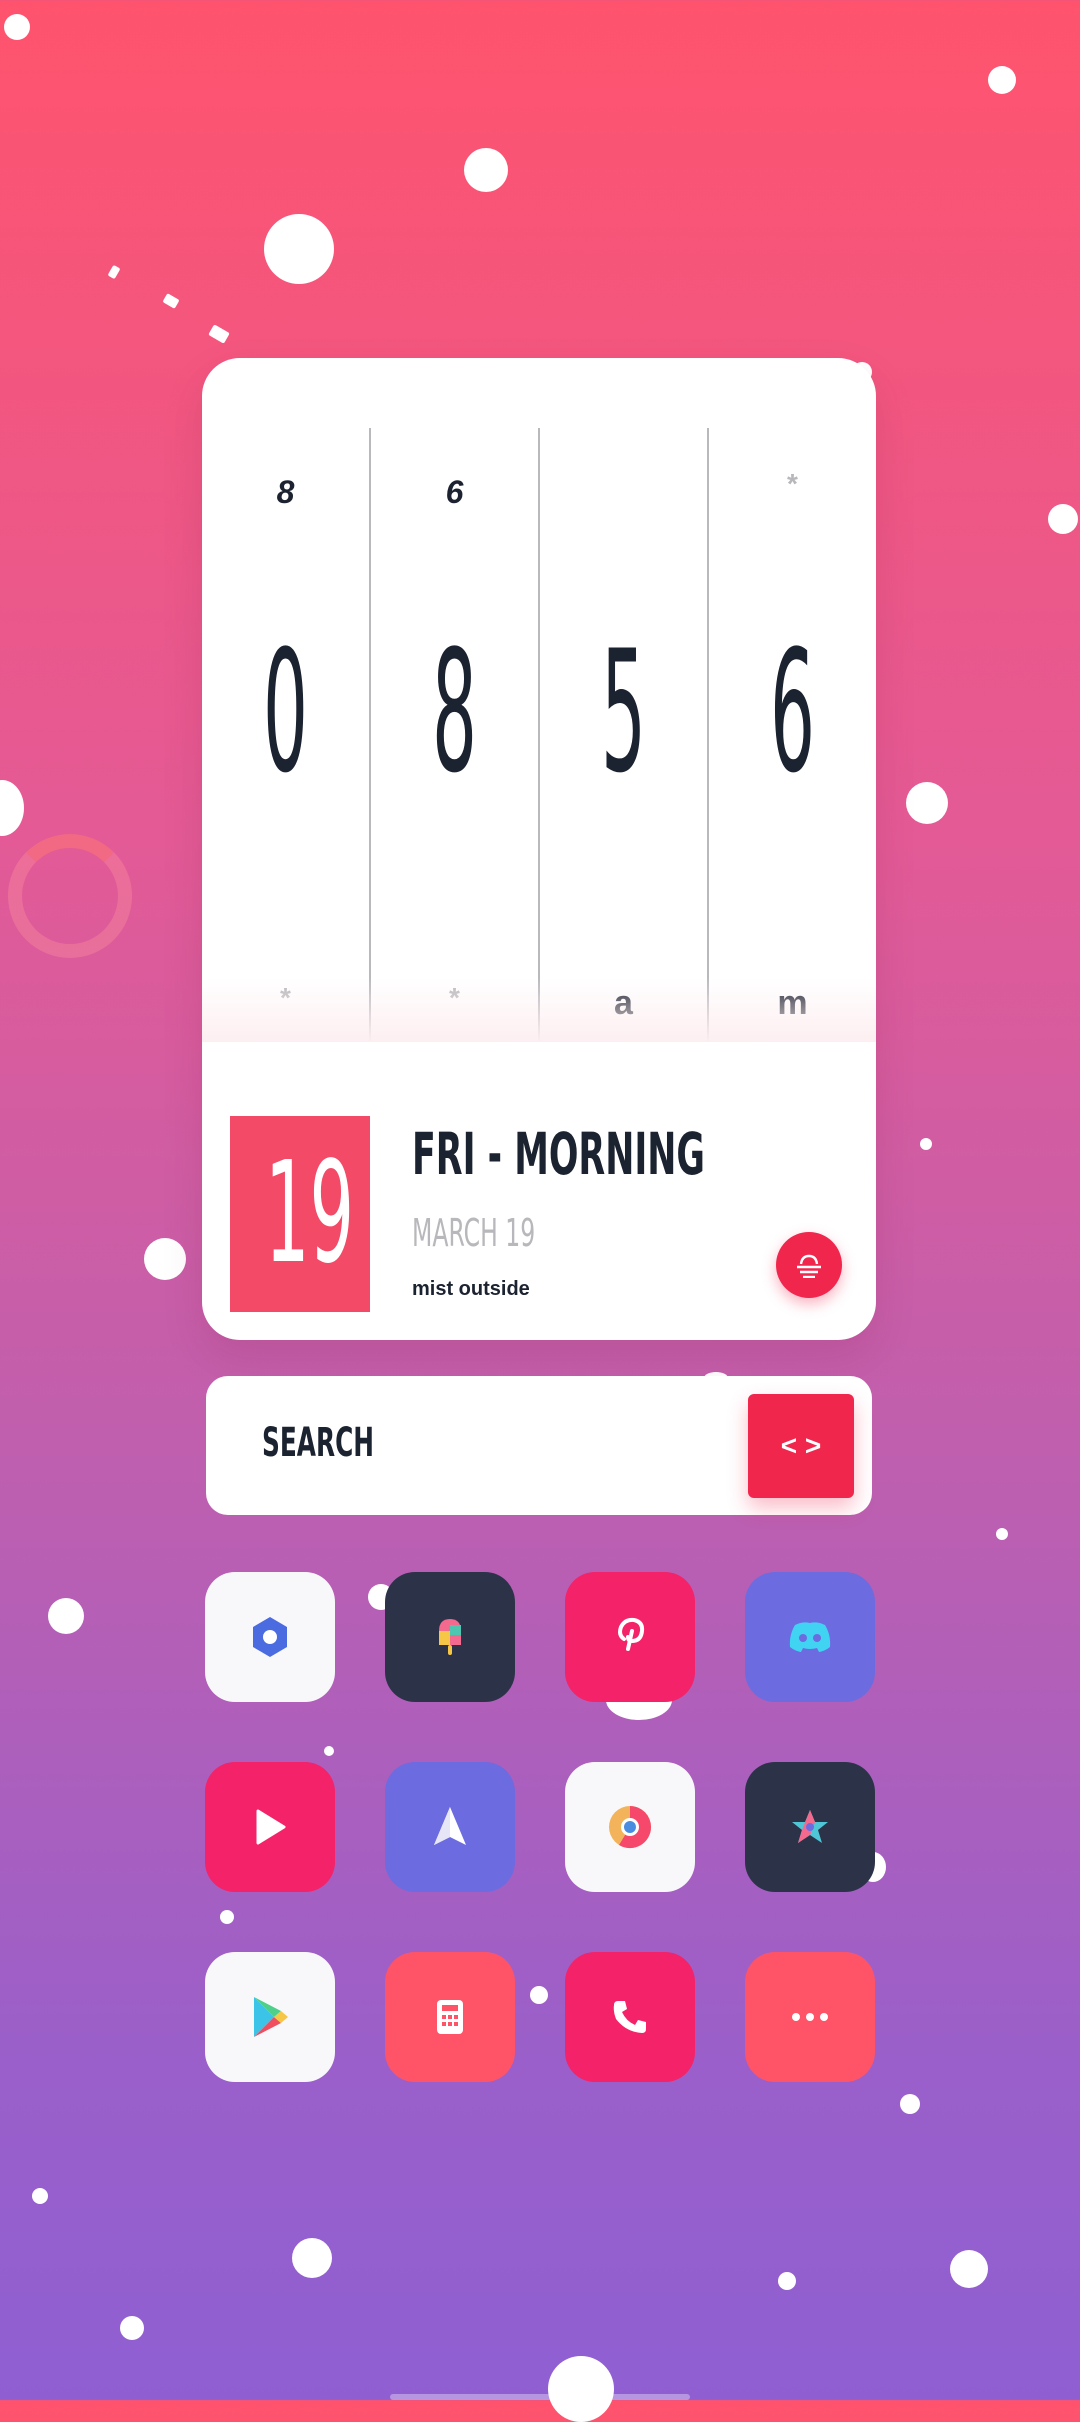 This screenshot has height=2422, width=1080. I want to click on chrome-icon, so click(630, 1827).